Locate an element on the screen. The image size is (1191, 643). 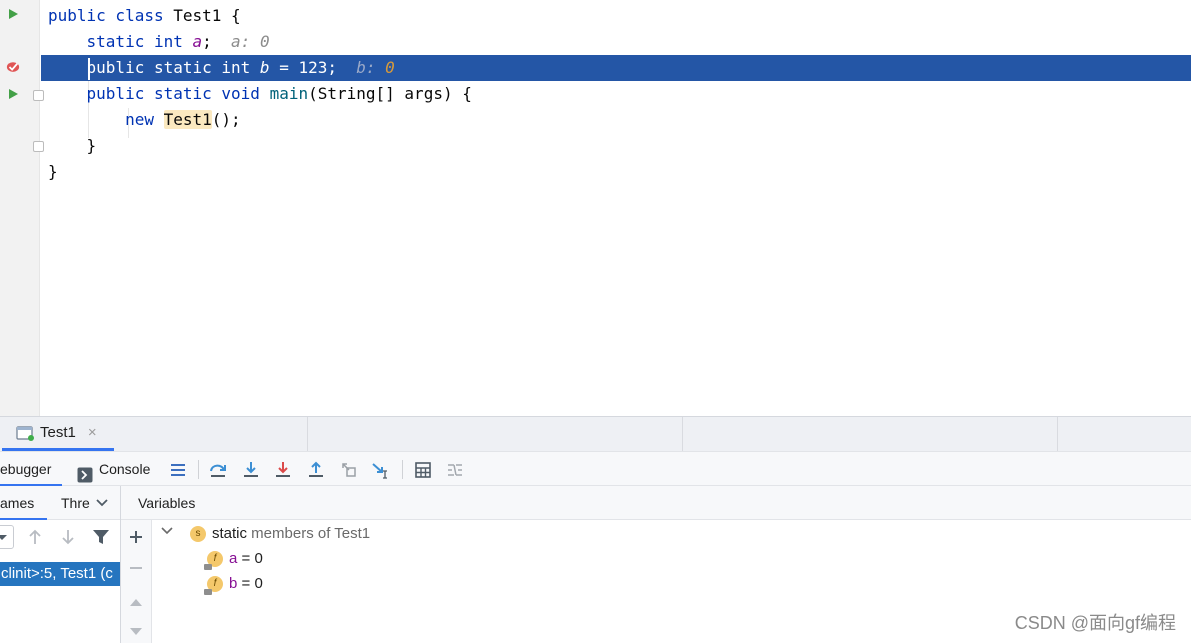
variable-row-a: f a = 0 is located at coordinates (233, 559).